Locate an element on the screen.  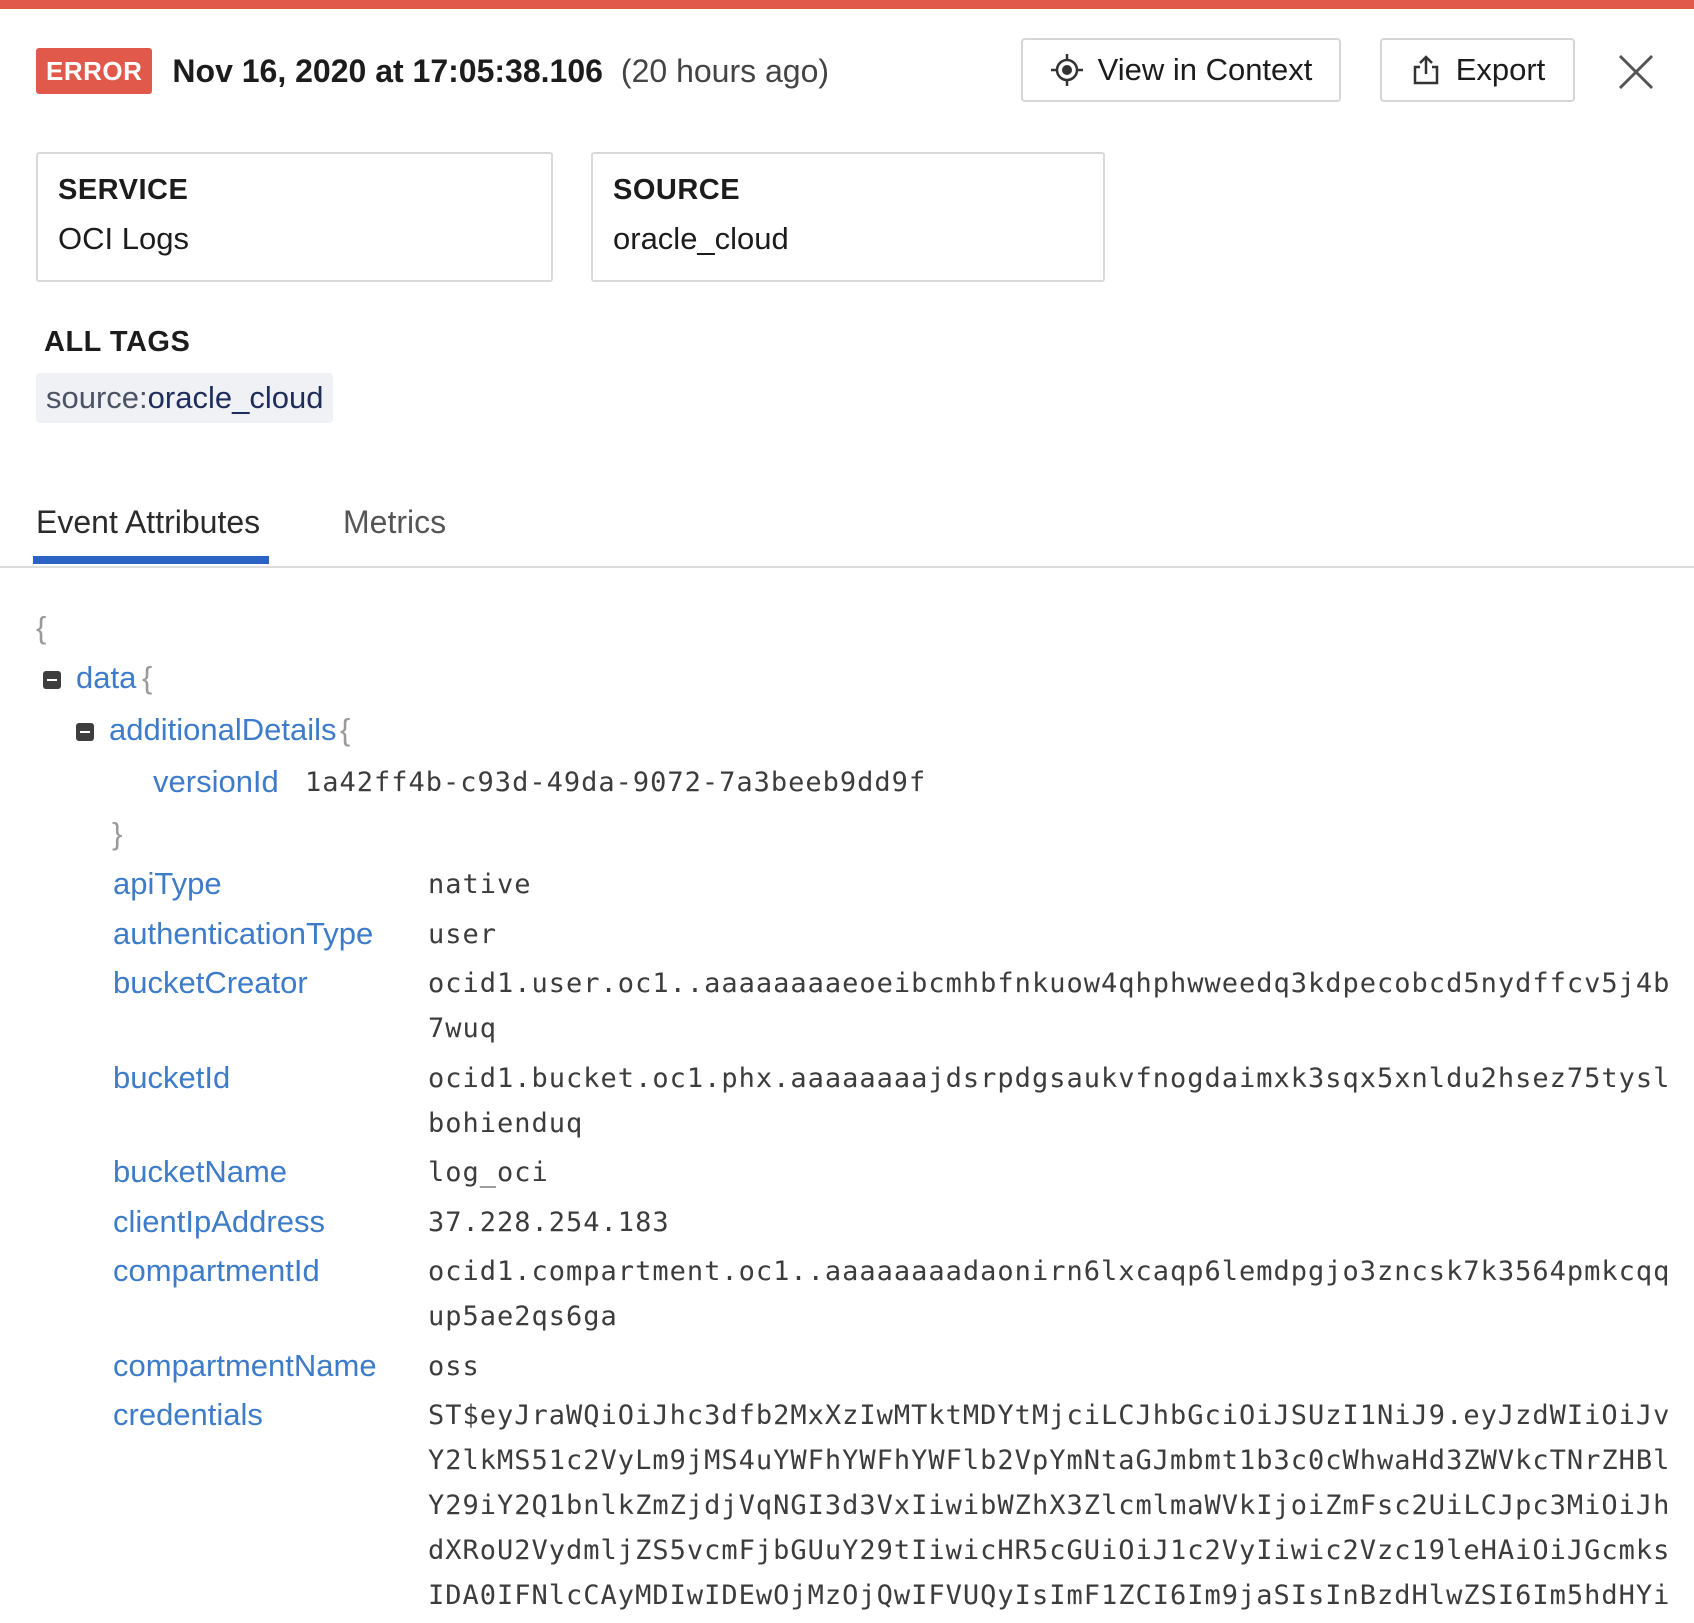
attr-key-clientIpAddress: clientIpAddress is located at coordinates (219, 1222).